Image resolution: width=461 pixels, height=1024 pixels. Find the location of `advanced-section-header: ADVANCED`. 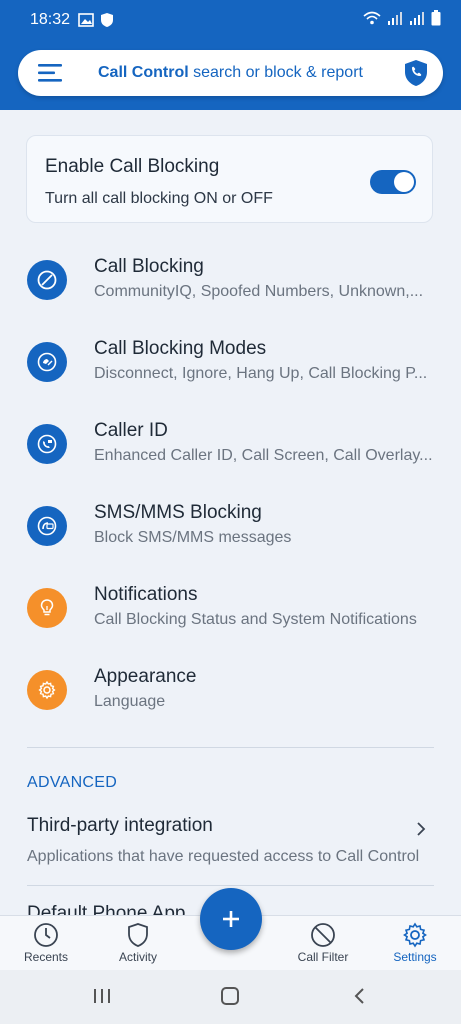

advanced-section-header: ADVANCED is located at coordinates (72, 782).